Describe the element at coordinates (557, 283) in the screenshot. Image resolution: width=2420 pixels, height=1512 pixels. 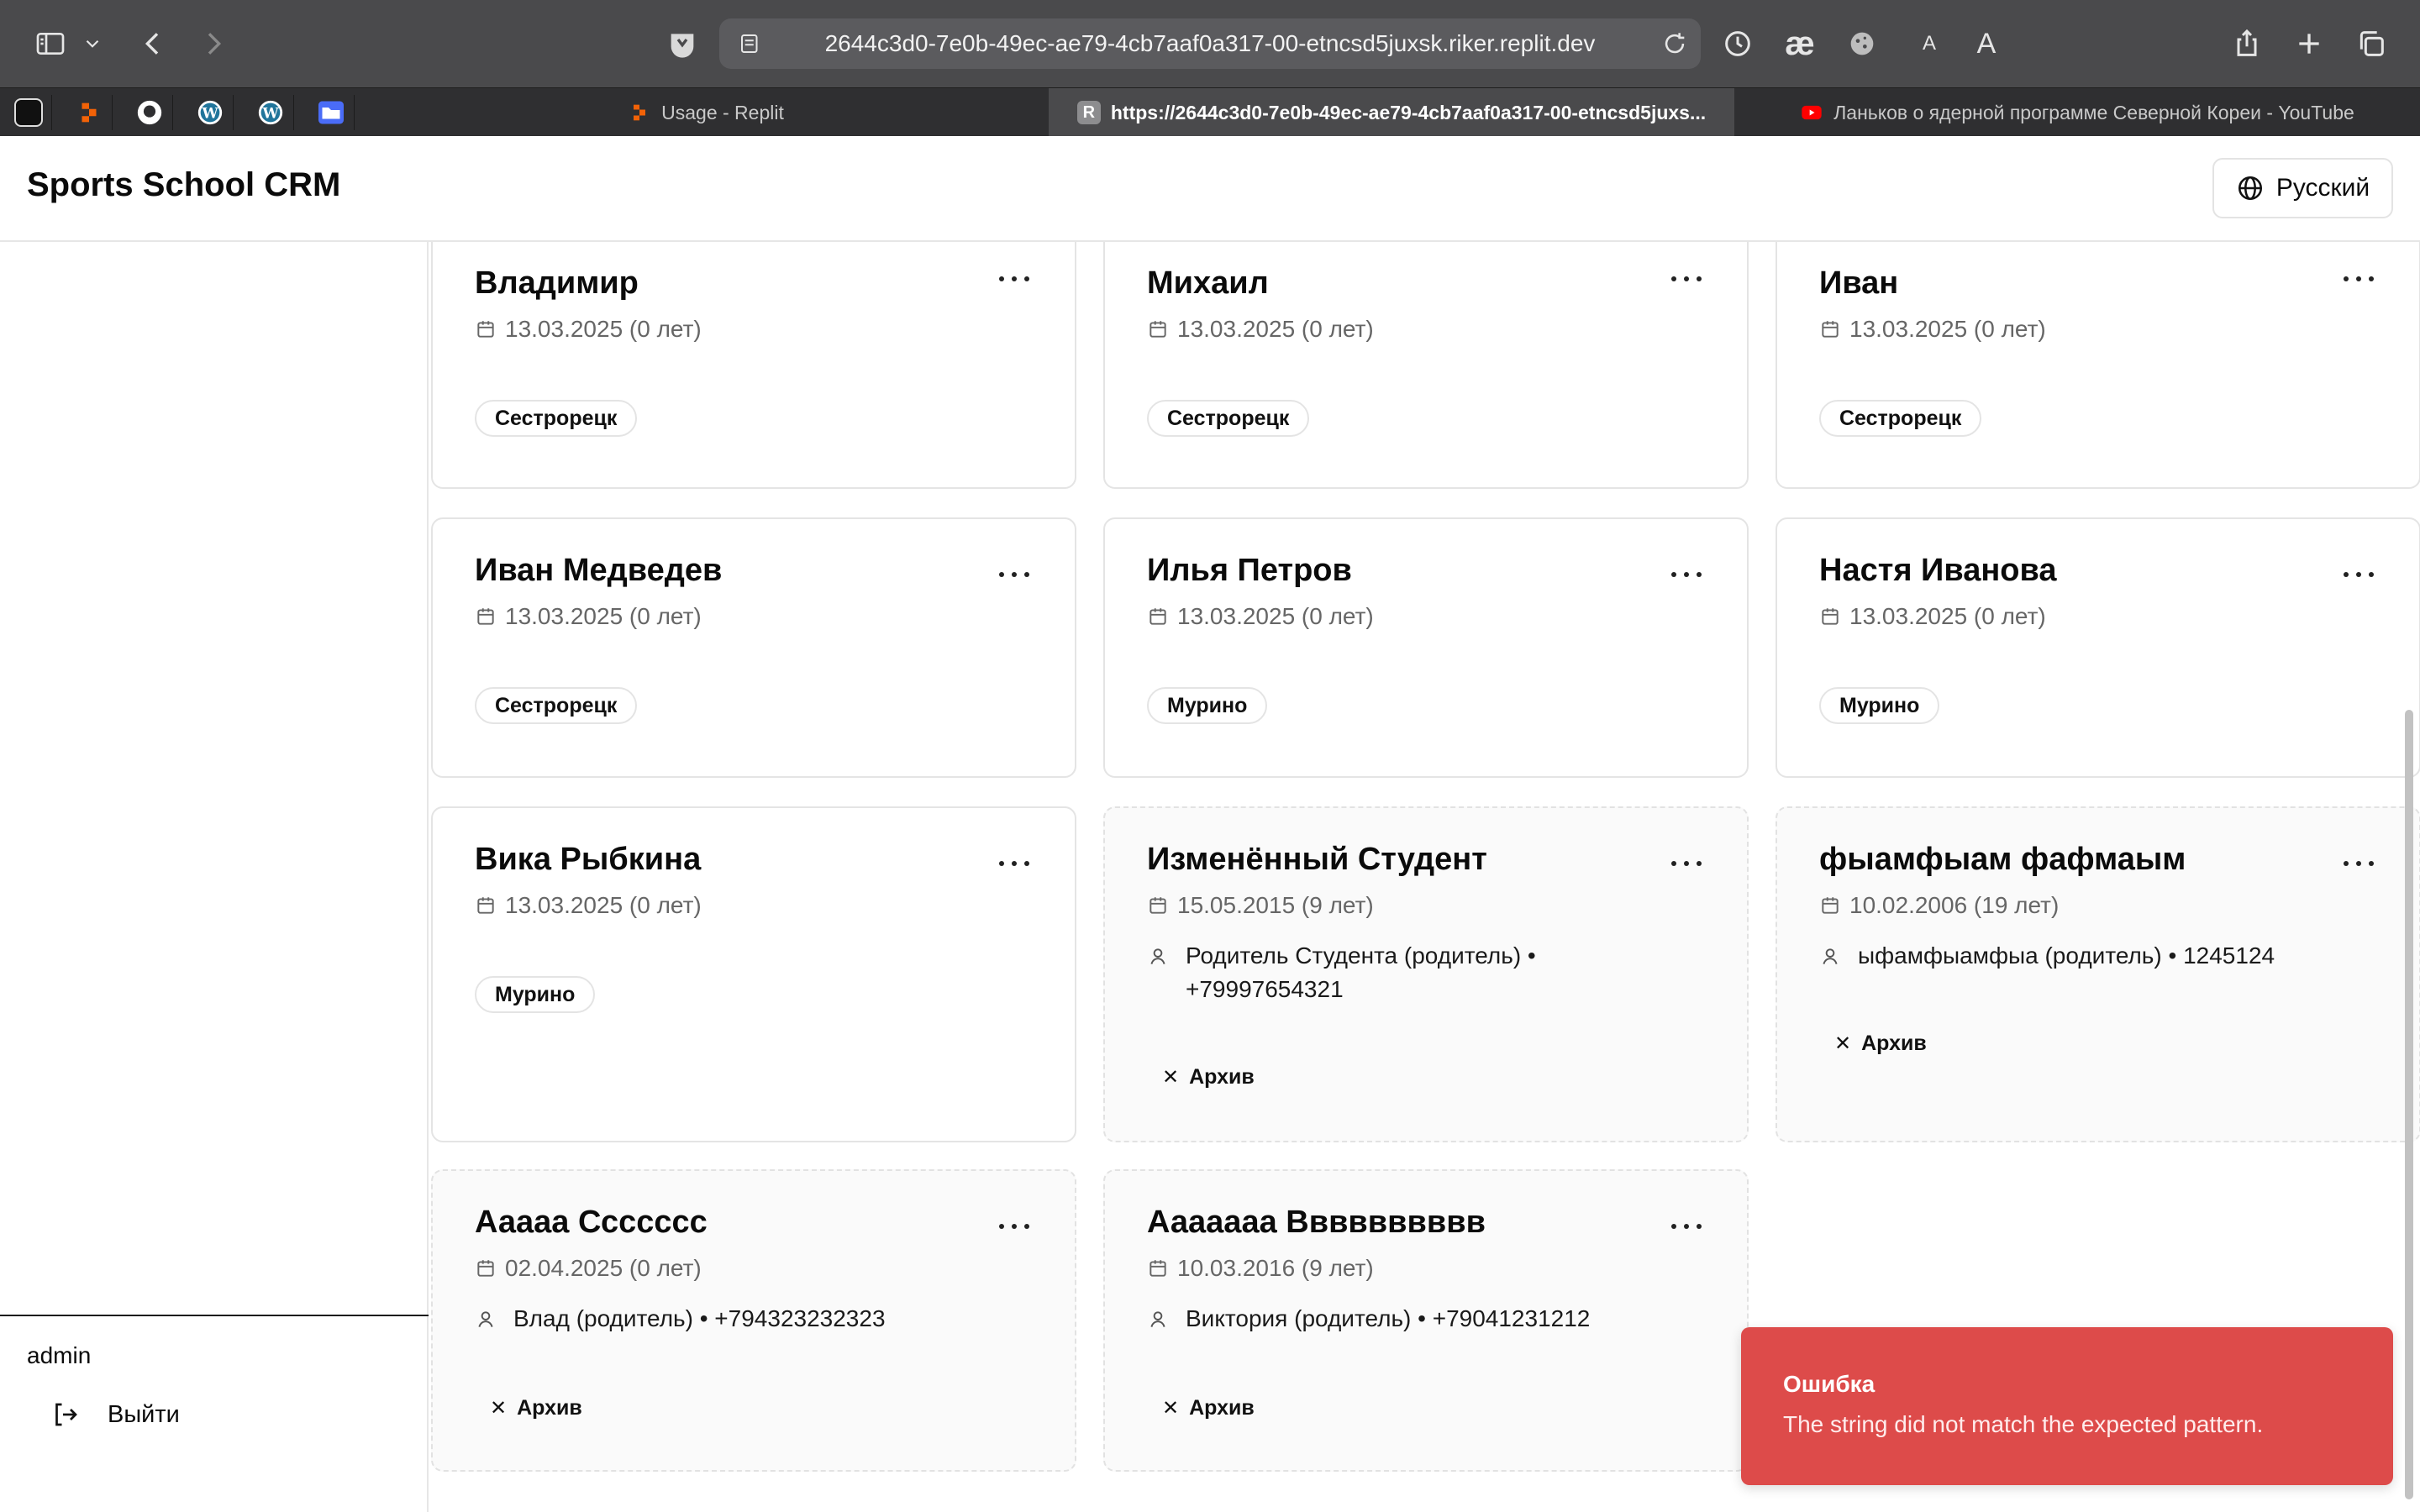
I see `student-name: Владимир` at that location.